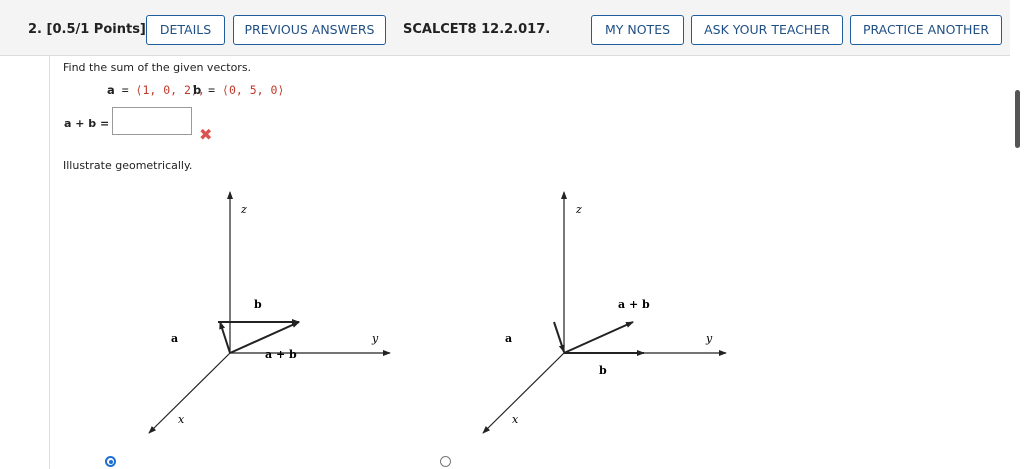  I want to click on vector-sum-arrow, so click(598, 337).